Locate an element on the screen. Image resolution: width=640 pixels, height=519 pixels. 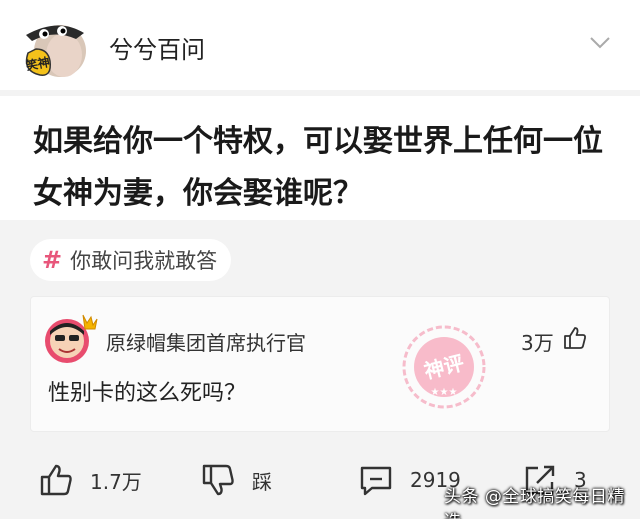
upvote-button: 1.7万 is located at coordinates (90, 480).